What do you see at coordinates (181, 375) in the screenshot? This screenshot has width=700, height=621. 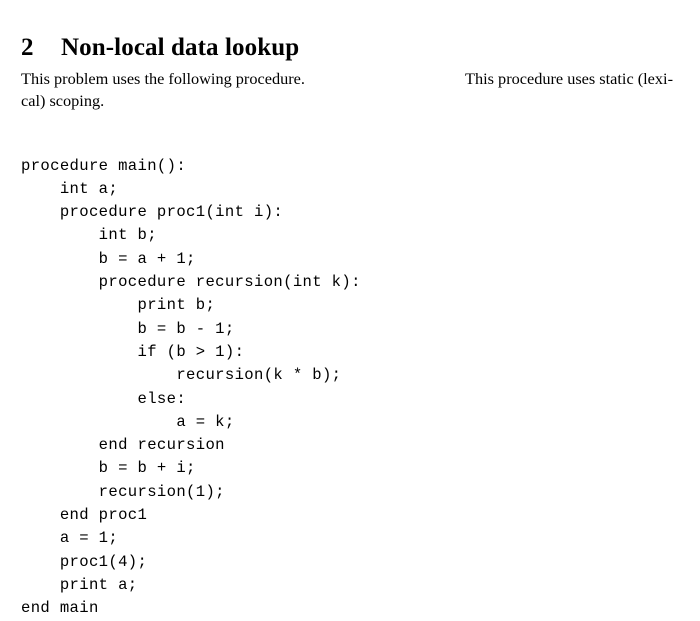 I see `code-line: recursion(k * b);` at bounding box center [181, 375].